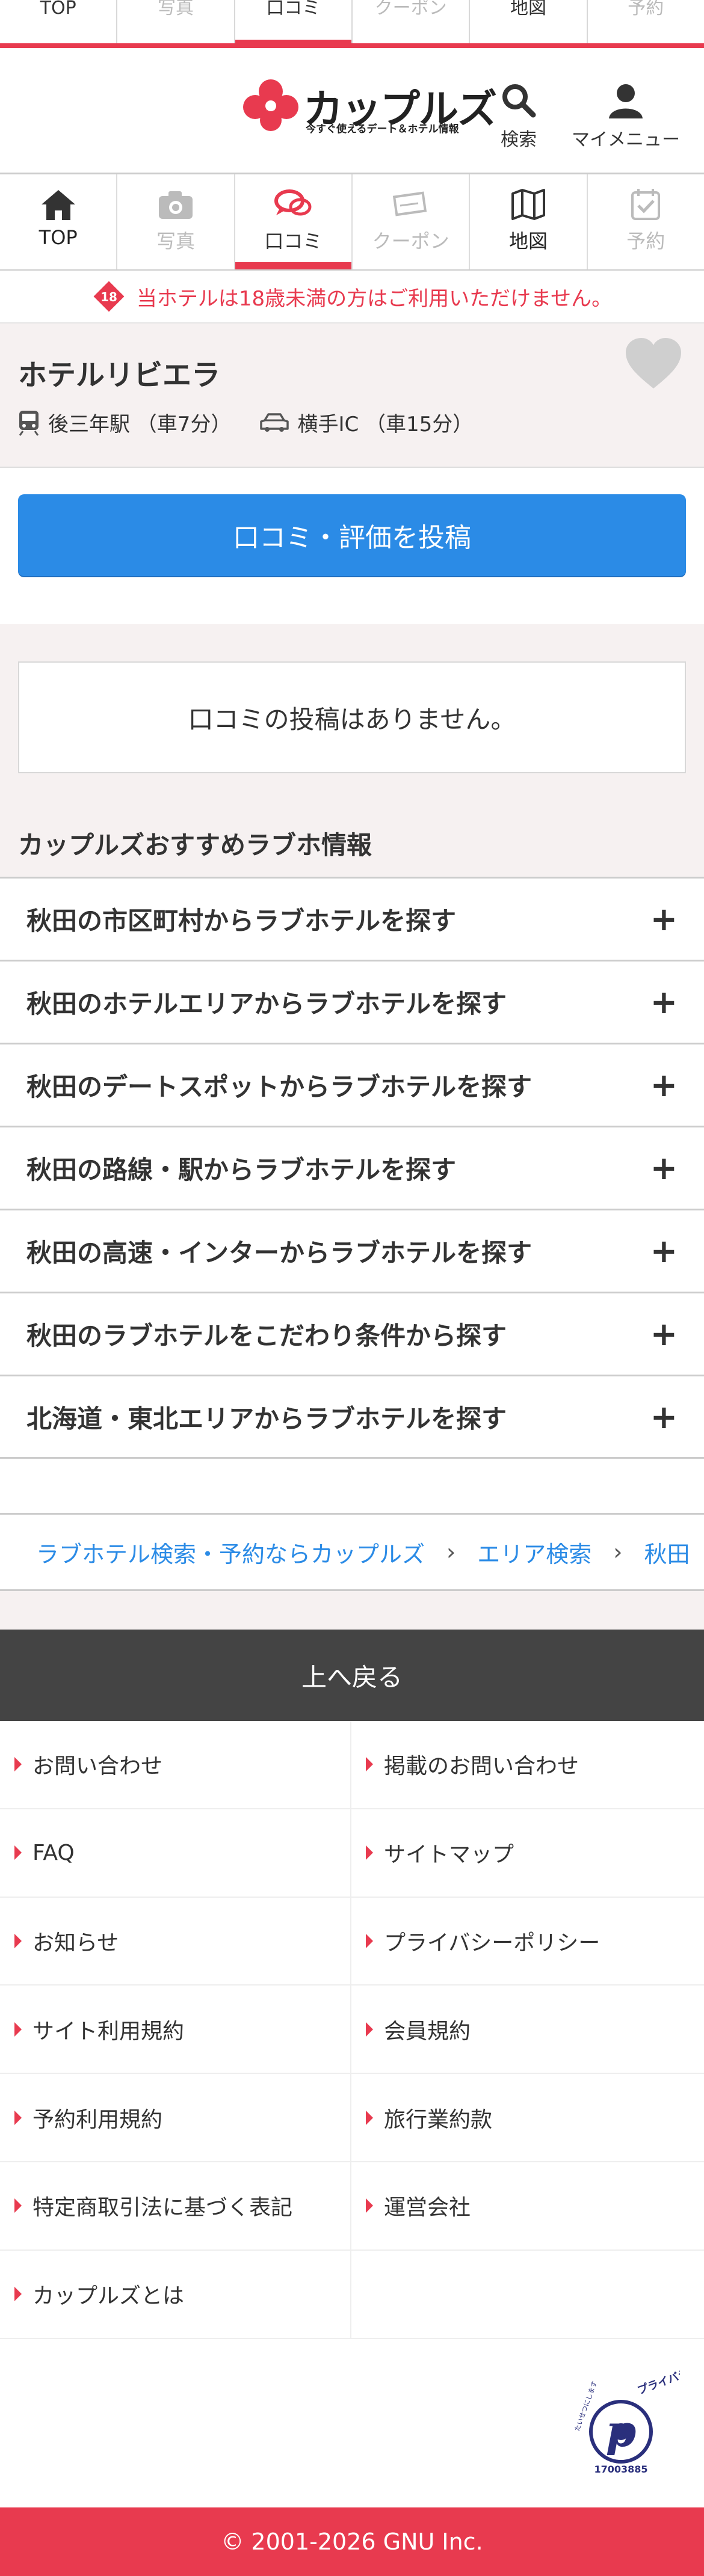 The image size is (704, 2576). Describe the element at coordinates (646, 204) in the screenshot. I see `calendar-check-icon` at that location.